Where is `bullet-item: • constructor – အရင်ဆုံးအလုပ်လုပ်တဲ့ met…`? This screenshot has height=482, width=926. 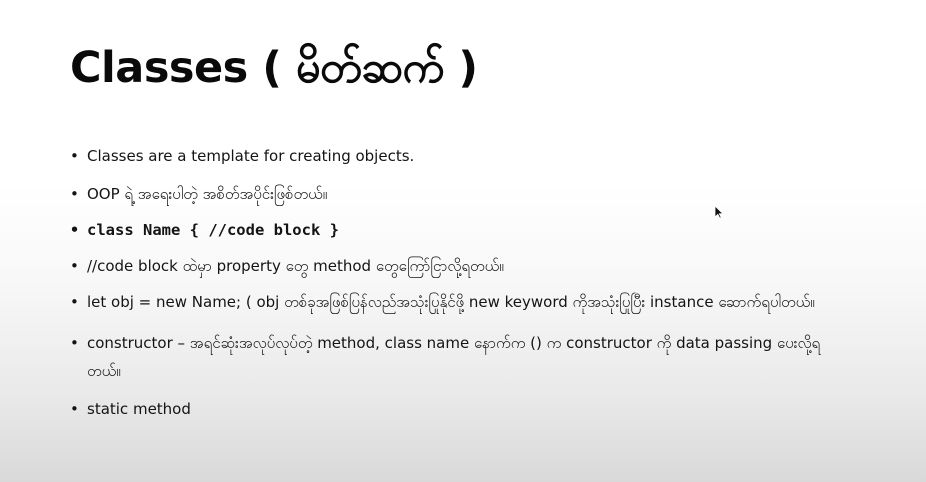
bullet-item: • constructor – အရင်ဆုံးအလုပ်လုပ်တဲ့ met… is located at coordinates (460, 357).